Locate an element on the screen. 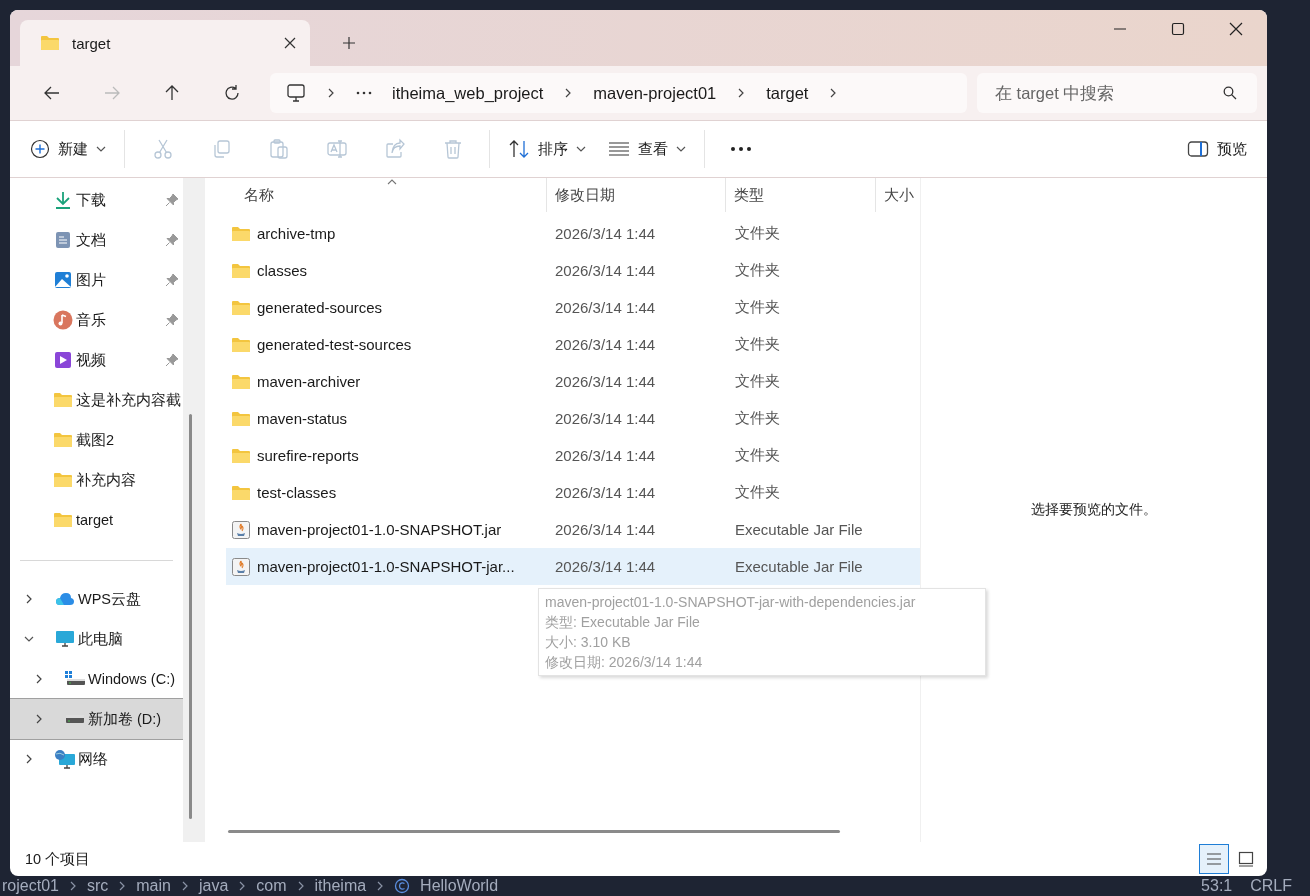  file-name: test-classes is located at coordinates (297, 492).